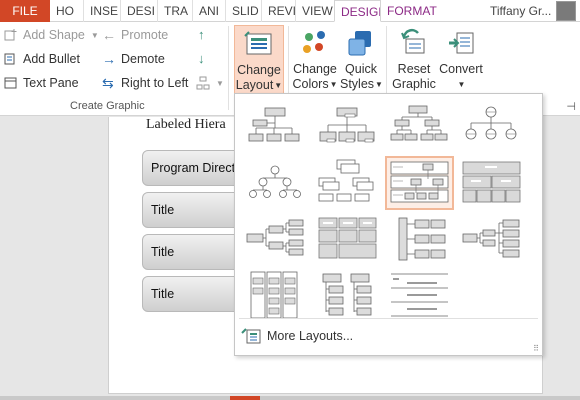 Image resolution: width=580 pixels, height=400 pixels. I want to click on tab-view: VIEW, so click(314, 11).